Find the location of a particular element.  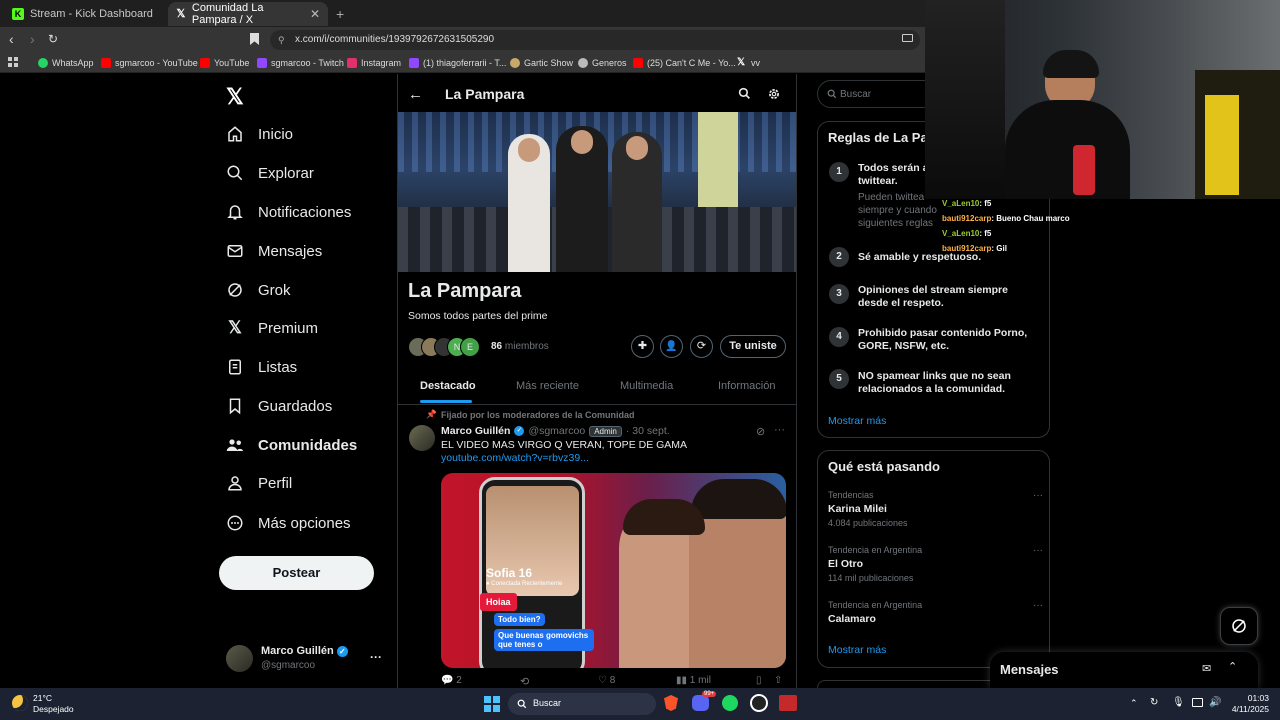

rule-number: 5 is located at coordinates (839, 379).